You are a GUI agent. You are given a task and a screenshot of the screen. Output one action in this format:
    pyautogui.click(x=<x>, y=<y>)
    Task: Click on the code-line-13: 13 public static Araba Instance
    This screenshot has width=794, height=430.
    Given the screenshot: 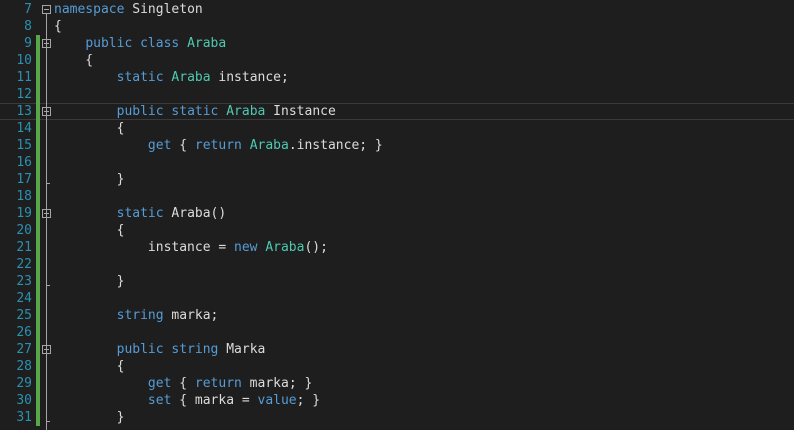 What is the action you would take?
    pyautogui.click(x=397, y=111)
    